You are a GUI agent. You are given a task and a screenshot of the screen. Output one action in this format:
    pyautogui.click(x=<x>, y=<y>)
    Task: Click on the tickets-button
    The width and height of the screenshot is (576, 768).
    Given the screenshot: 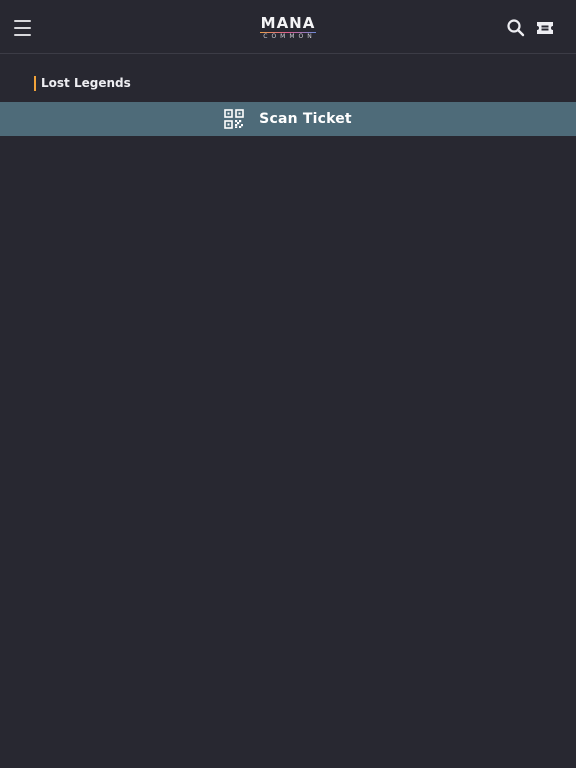 What is the action you would take?
    pyautogui.click(x=545, y=28)
    